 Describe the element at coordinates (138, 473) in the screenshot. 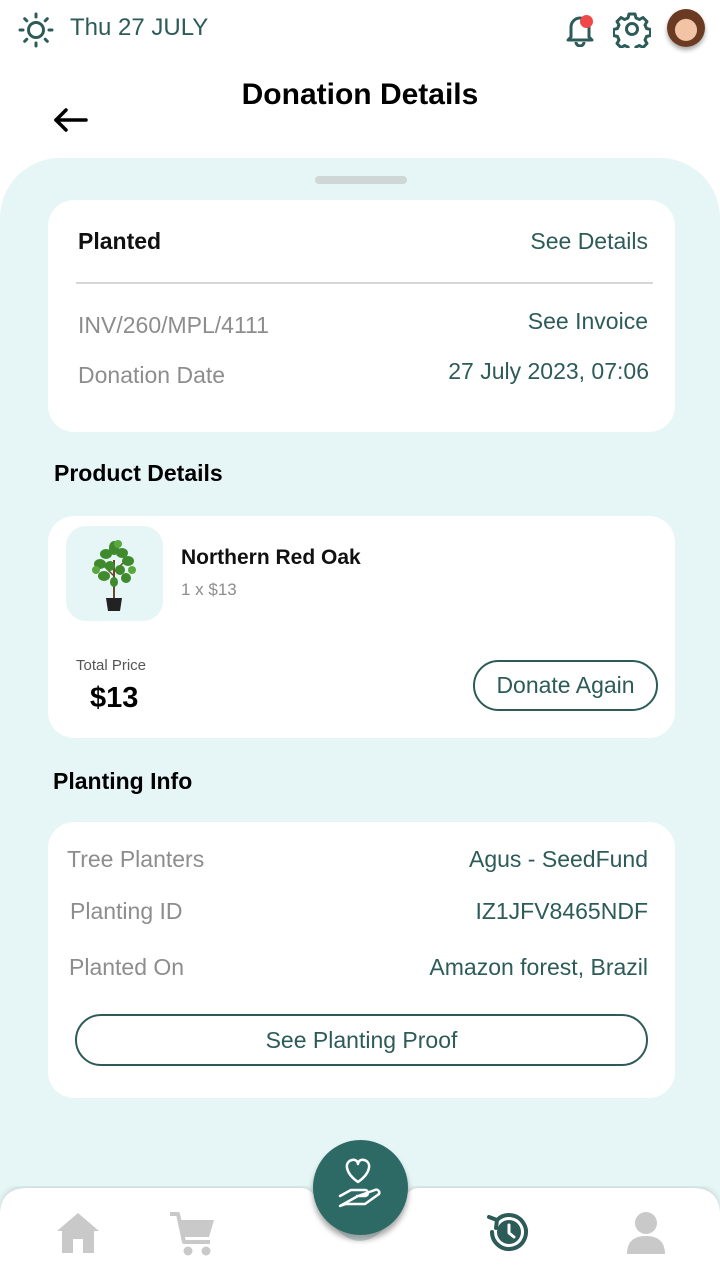

I see `product-details-heading: Product Details` at that location.